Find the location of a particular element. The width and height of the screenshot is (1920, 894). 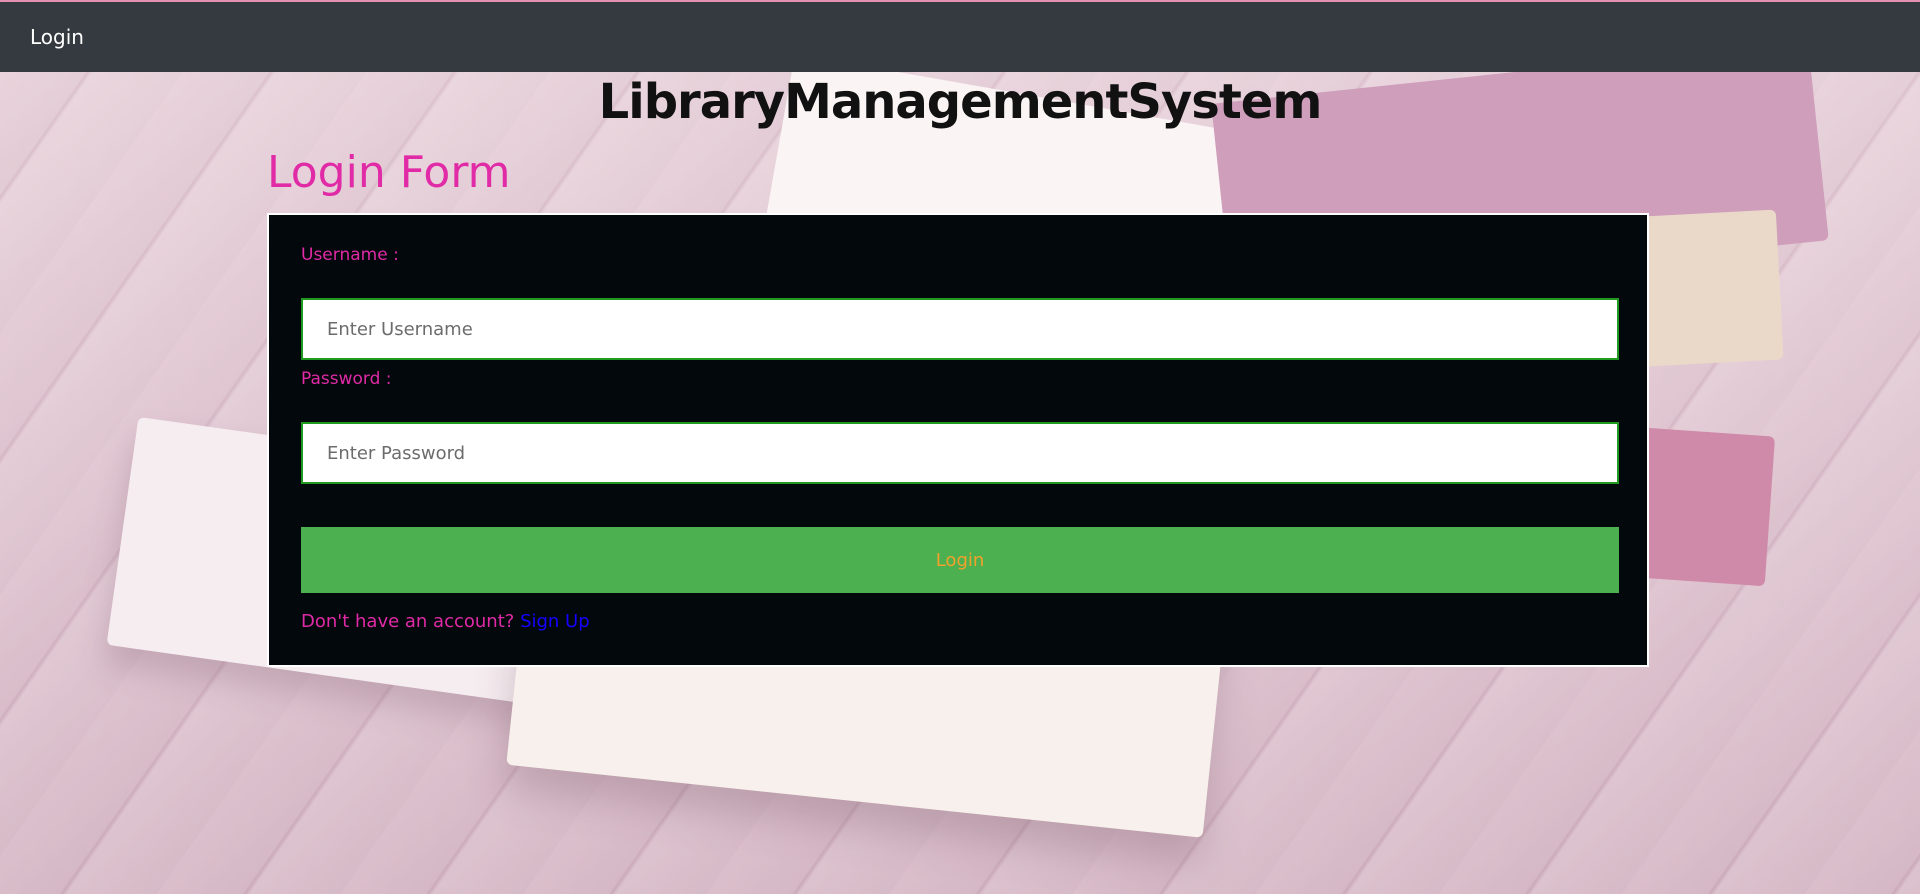

signup-row: Don't have an account? Sign Up is located at coordinates (445, 621).